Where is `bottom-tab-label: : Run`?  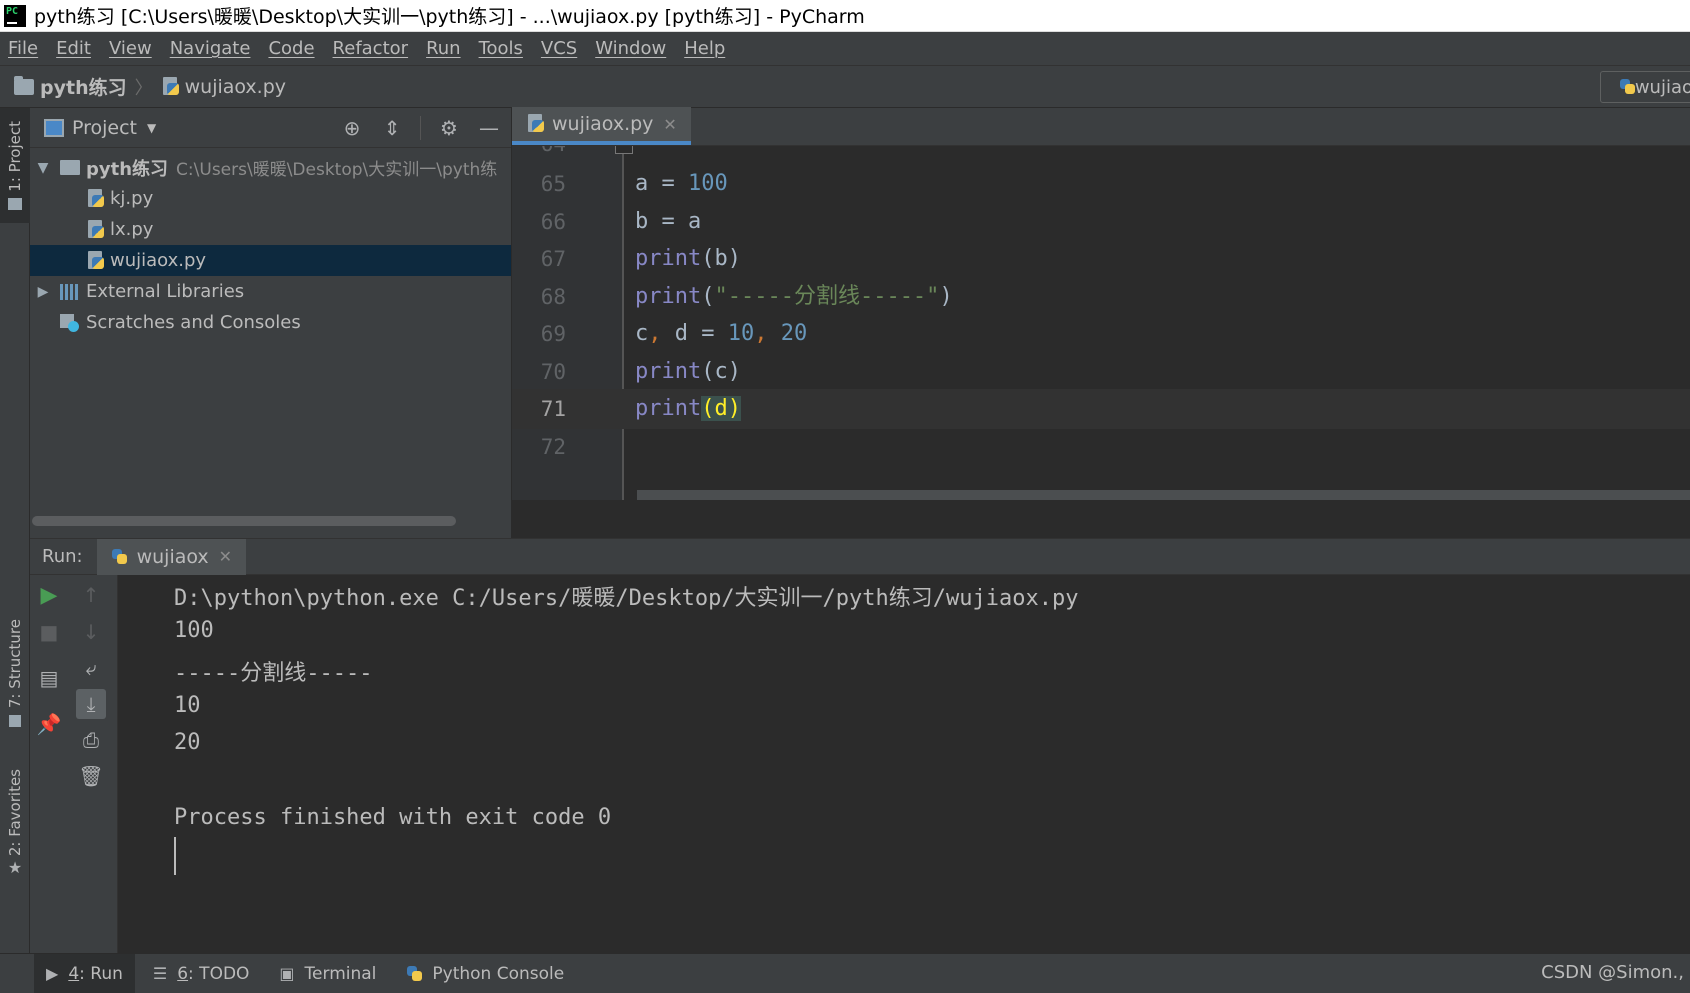 bottom-tab-label: : Run is located at coordinates (101, 973).